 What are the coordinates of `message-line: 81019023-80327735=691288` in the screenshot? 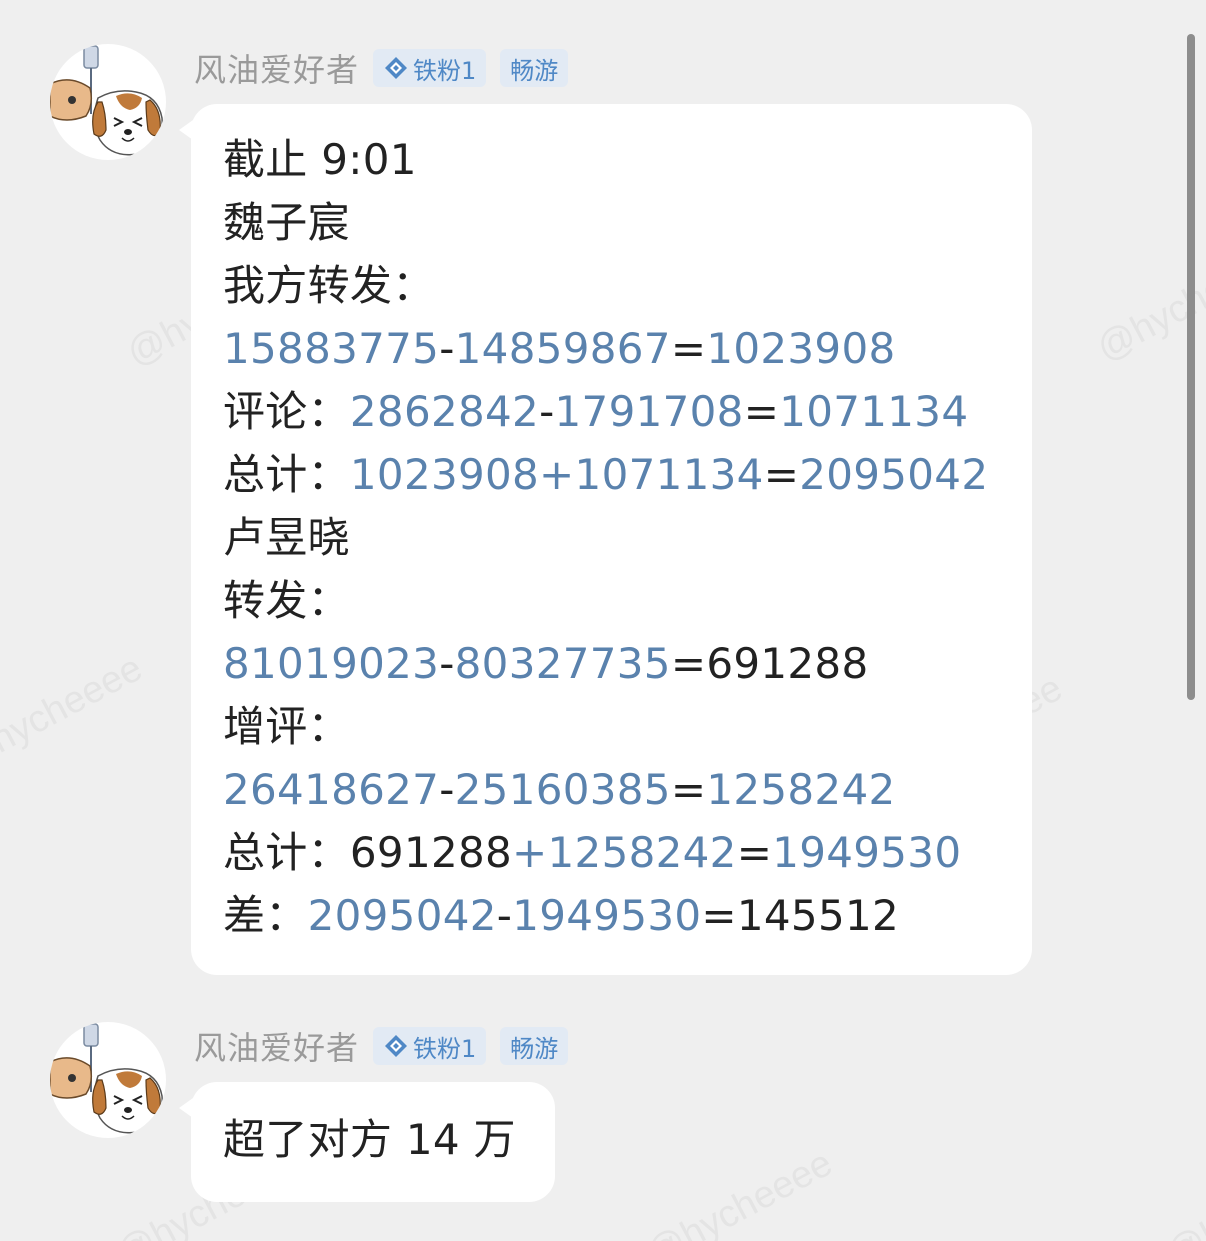 It's located at (611, 663).